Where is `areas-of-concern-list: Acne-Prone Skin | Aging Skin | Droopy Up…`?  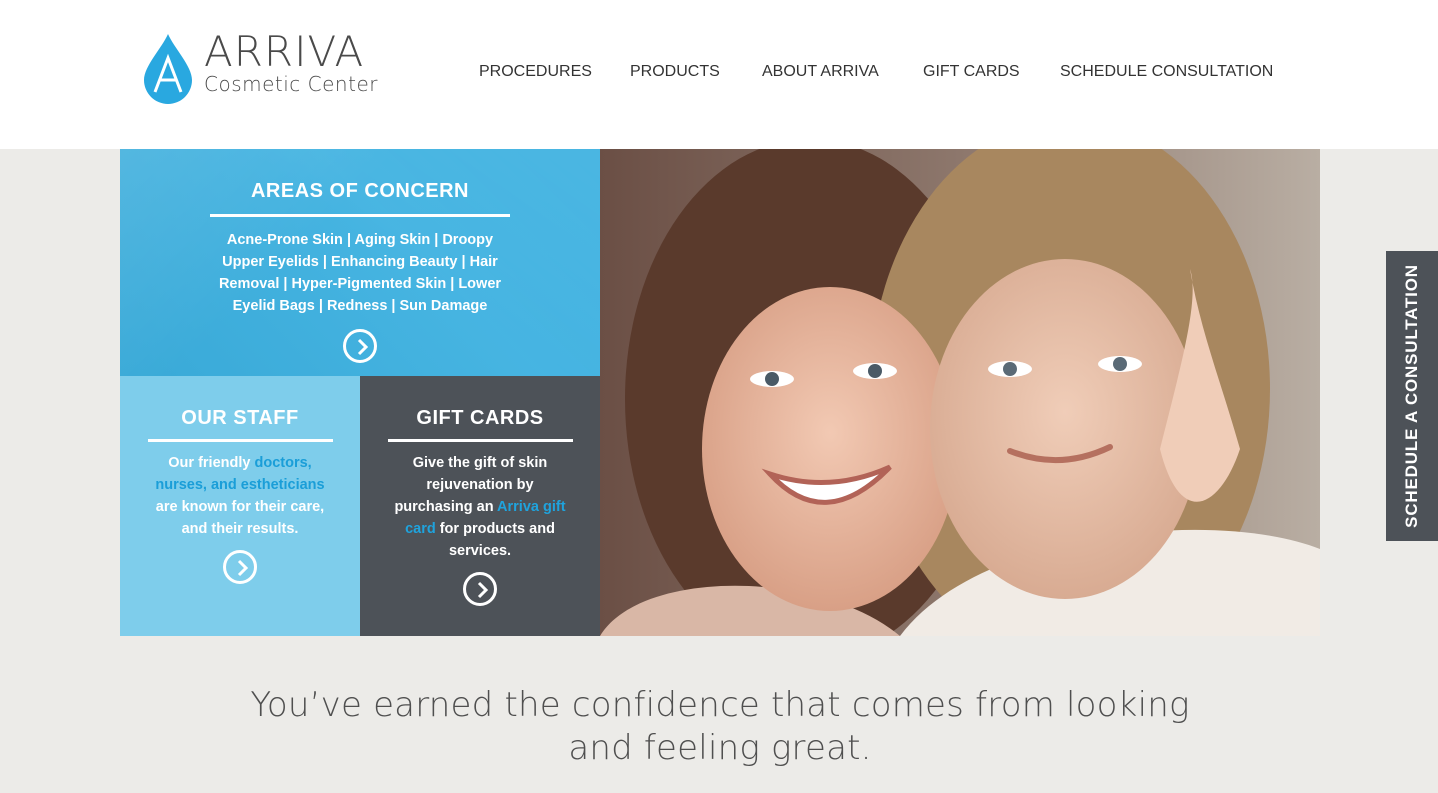 areas-of-concern-list: Acne-Prone Skin | Aging Skin | Droopy Up… is located at coordinates (360, 273).